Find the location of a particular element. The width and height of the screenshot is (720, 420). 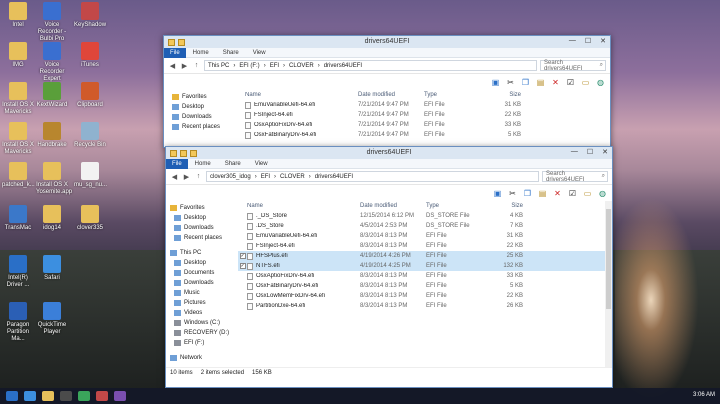

desktop-icon-19: Safari is located at coordinates (52, 268).